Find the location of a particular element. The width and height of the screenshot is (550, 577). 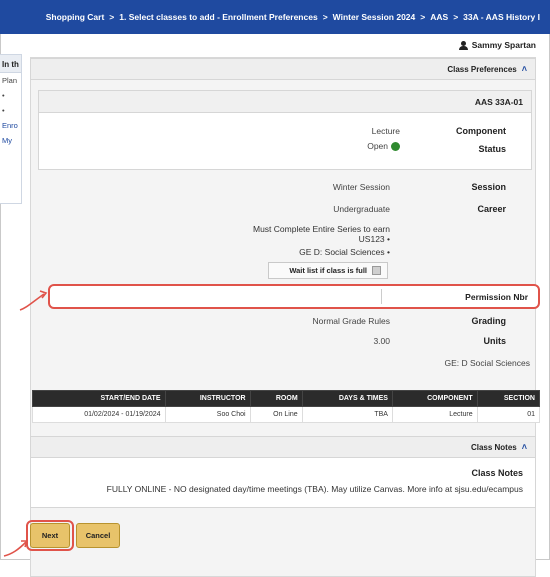

table-cell: 01/02/2024 - 01/19/2024 is located at coordinates (99, 414).